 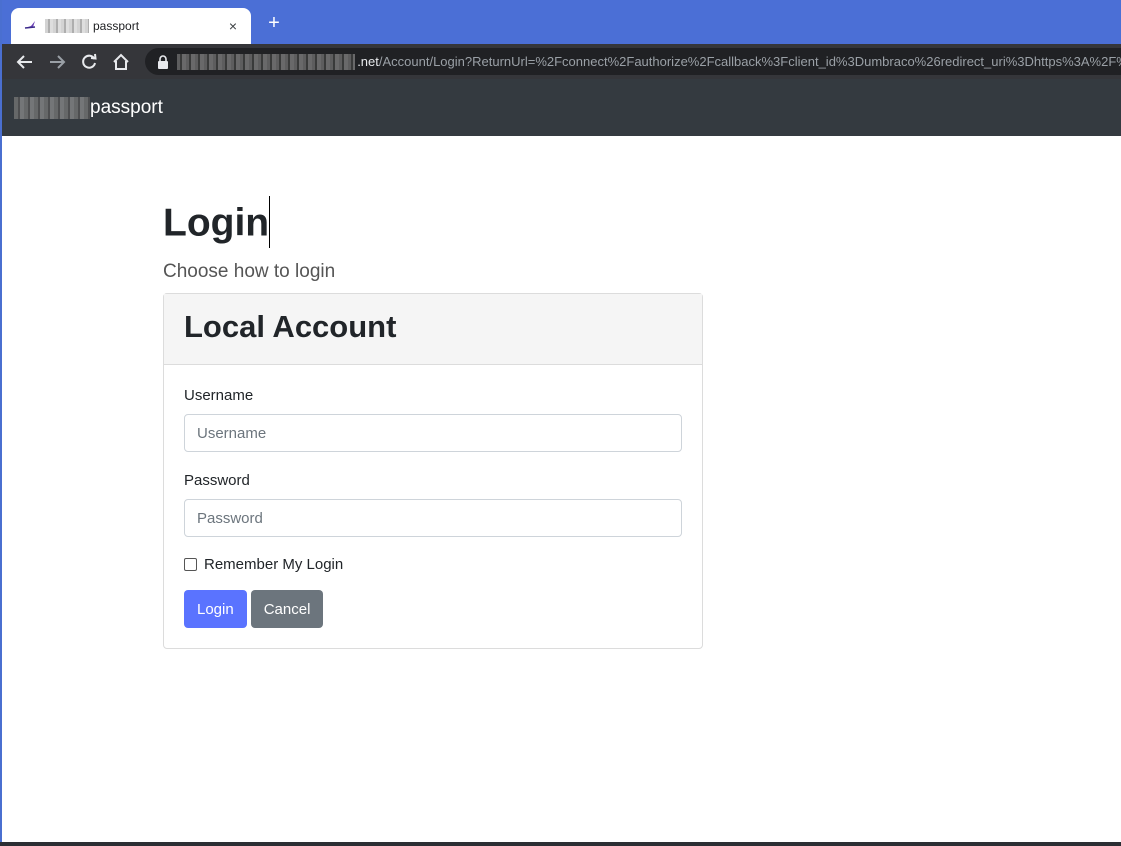 What do you see at coordinates (219, 395) in the screenshot?
I see `username-label: Username` at bounding box center [219, 395].